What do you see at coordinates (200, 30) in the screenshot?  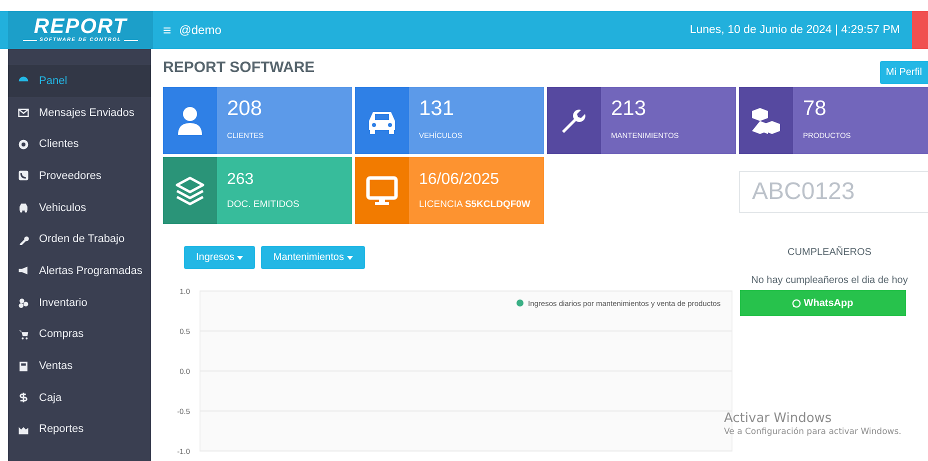 I see `username: @demo` at bounding box center [200, 30].